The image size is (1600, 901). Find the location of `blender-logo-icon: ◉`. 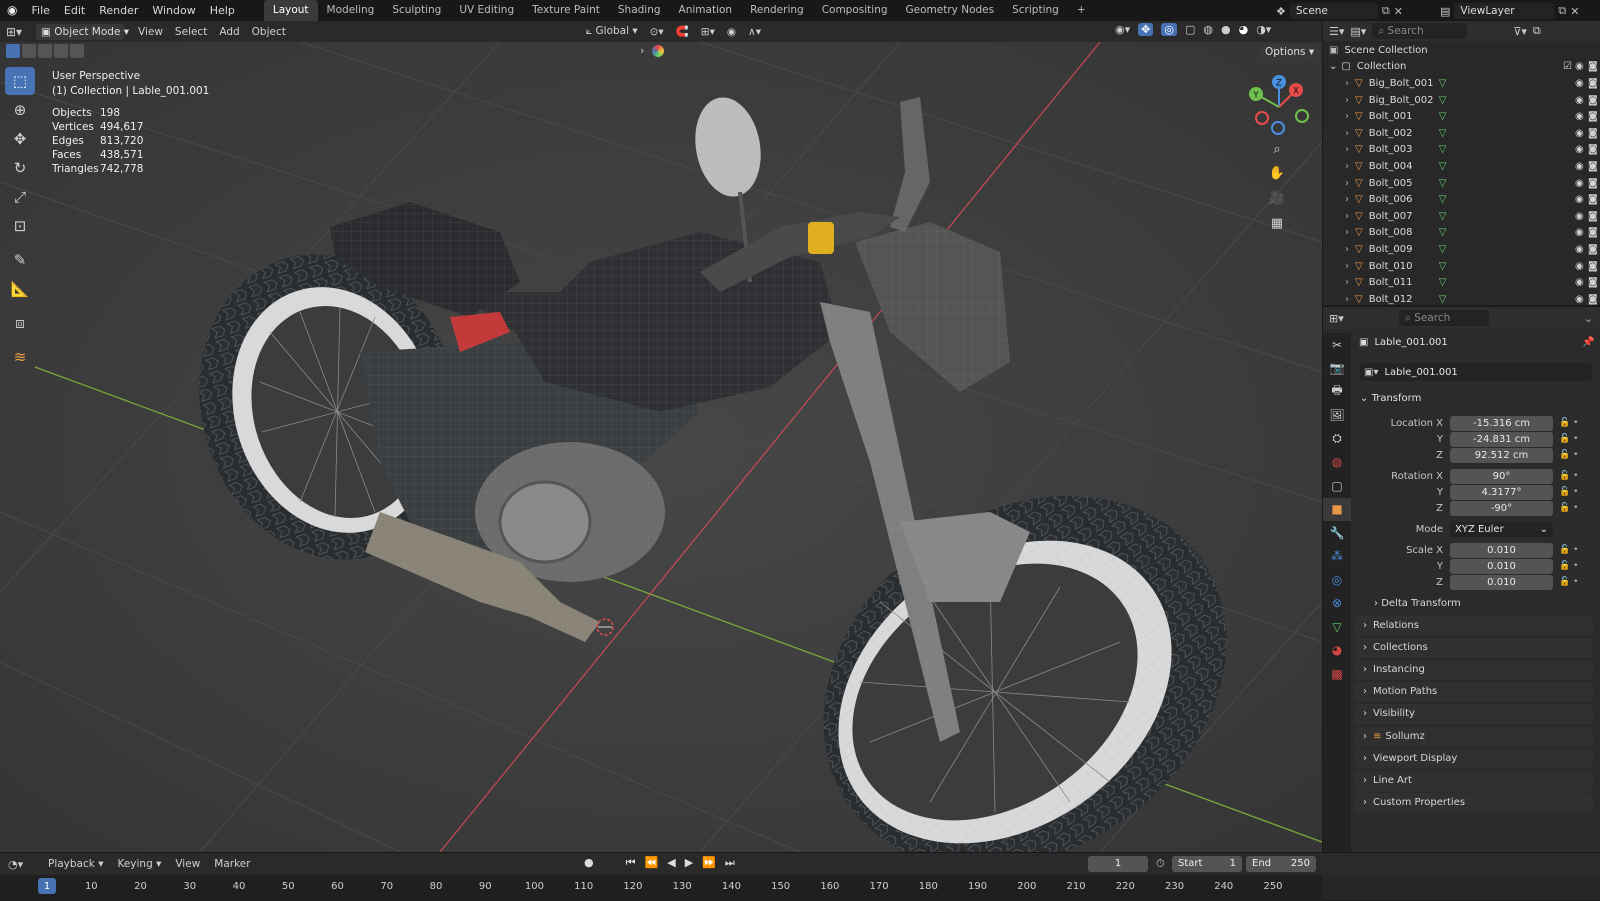

blender-logo-icon: ◉ is located at coordinates (12, 10).